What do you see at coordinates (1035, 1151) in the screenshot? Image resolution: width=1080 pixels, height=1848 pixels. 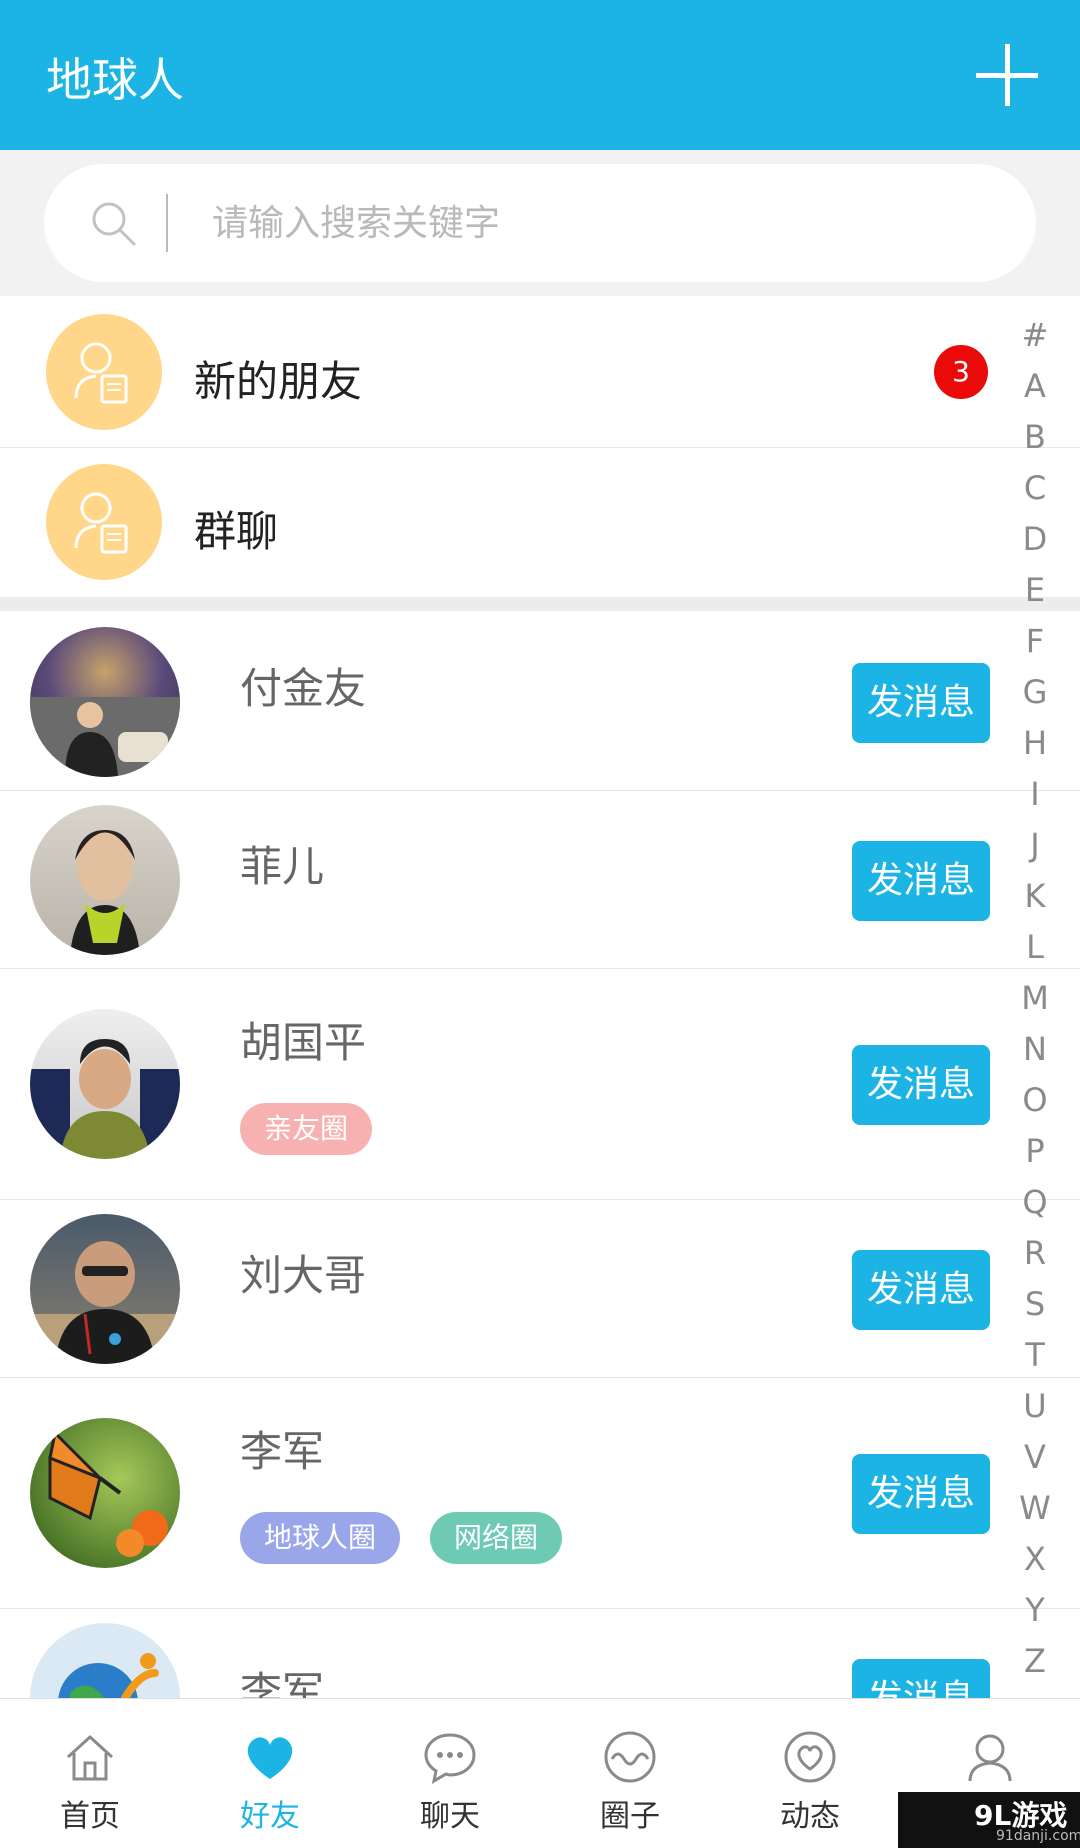 I see `alphabet-index-letter: P` at bounding box center [1035, 1151].